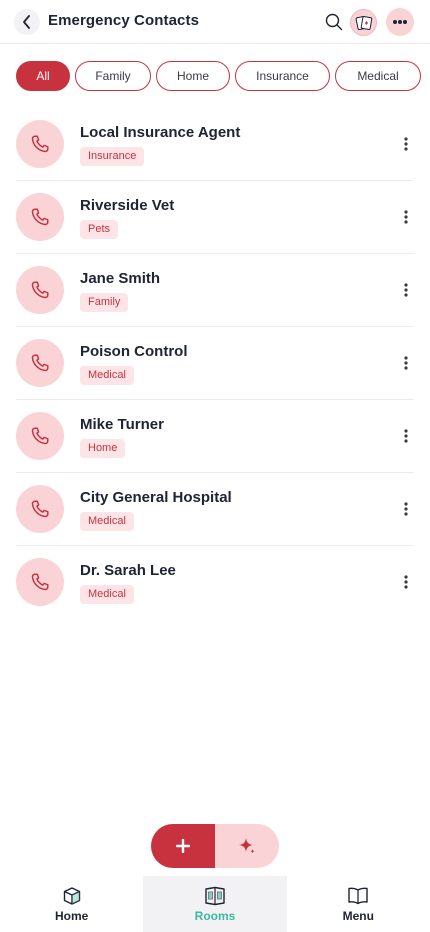 The width and height of the screenshot is (430, 932). What do you see at coordinates (71, 895) in the screenshot?
I see `cube-icon` at bounding box center [71, 895].